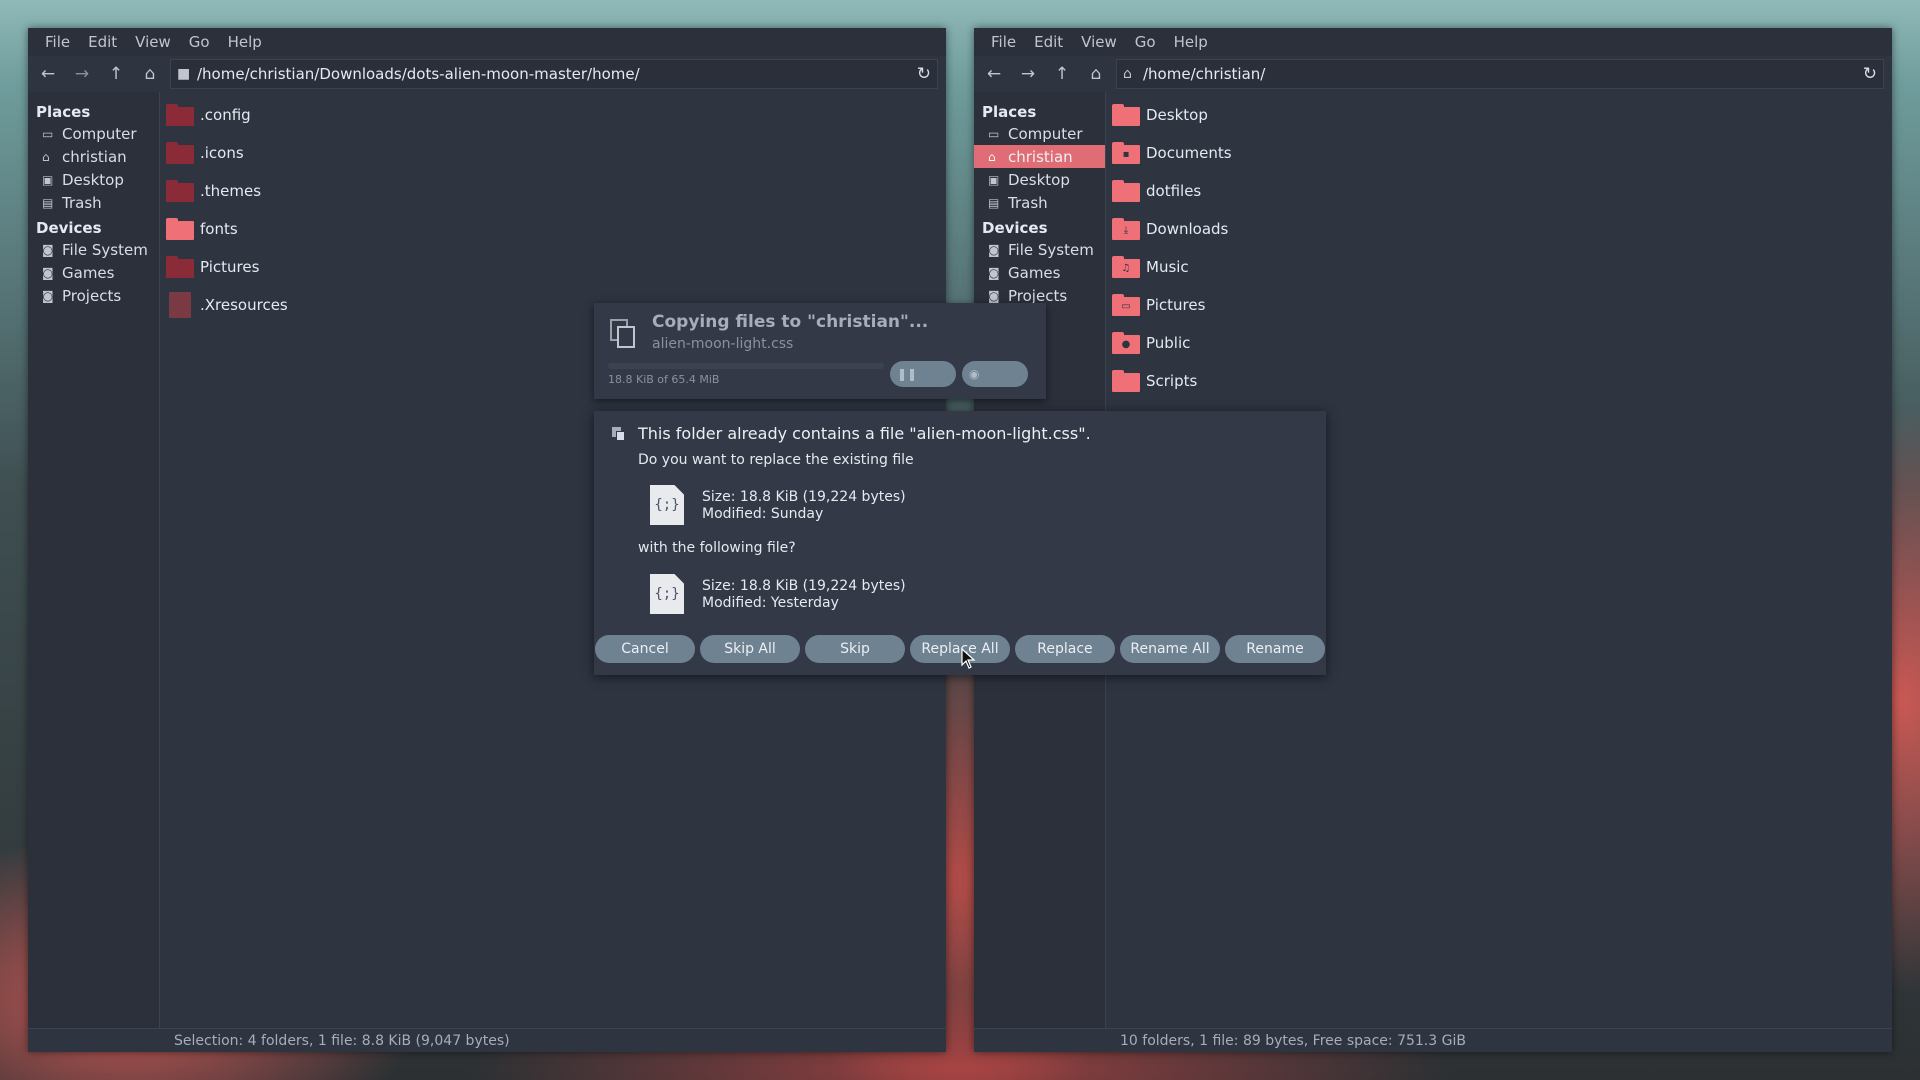 The height and width of the screenshot is (1080, 1920). I want to click on file-name: Documents, so click(1189, 153).